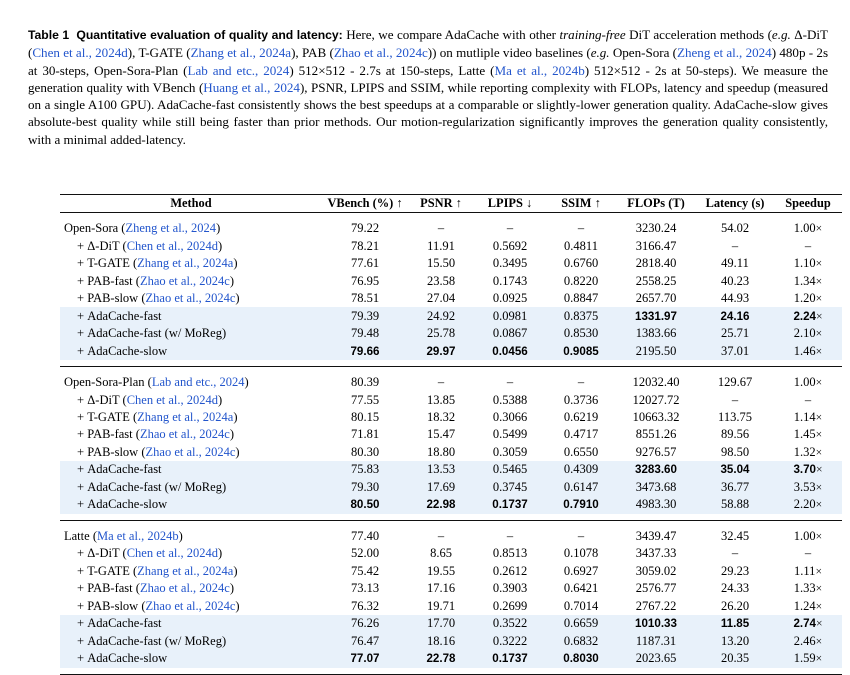  Describe the element at coordinates (510, 624) in the screenshot. I see `cell-lpips: 0.3522` at that location.